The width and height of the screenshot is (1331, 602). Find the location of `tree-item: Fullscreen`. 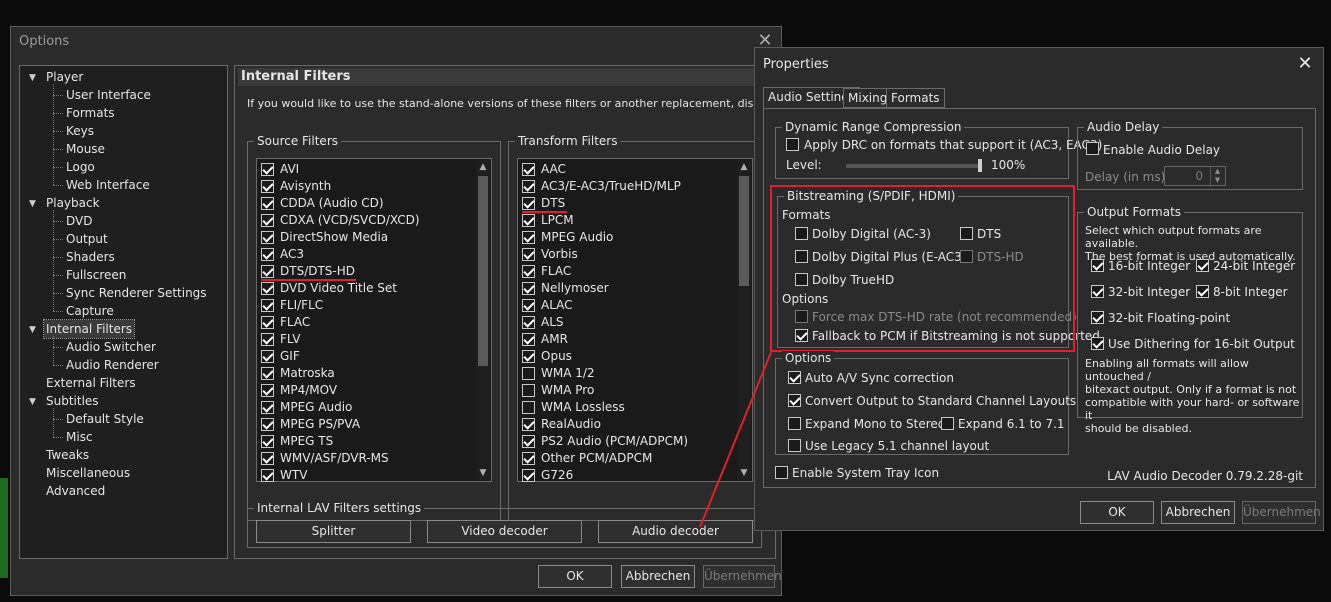

tree-item: Fullscreen is located at coordinates (96, 275).